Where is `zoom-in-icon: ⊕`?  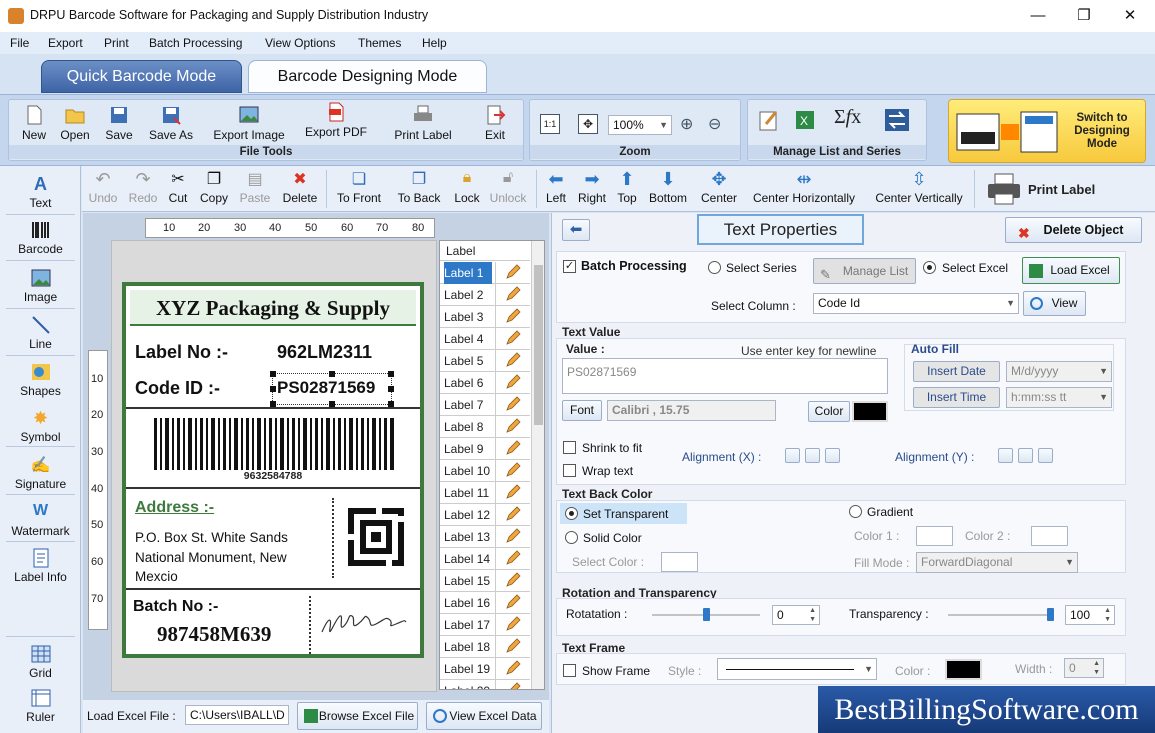
zoom-in-icon: ⊕ is located at coordinates (686, 124).